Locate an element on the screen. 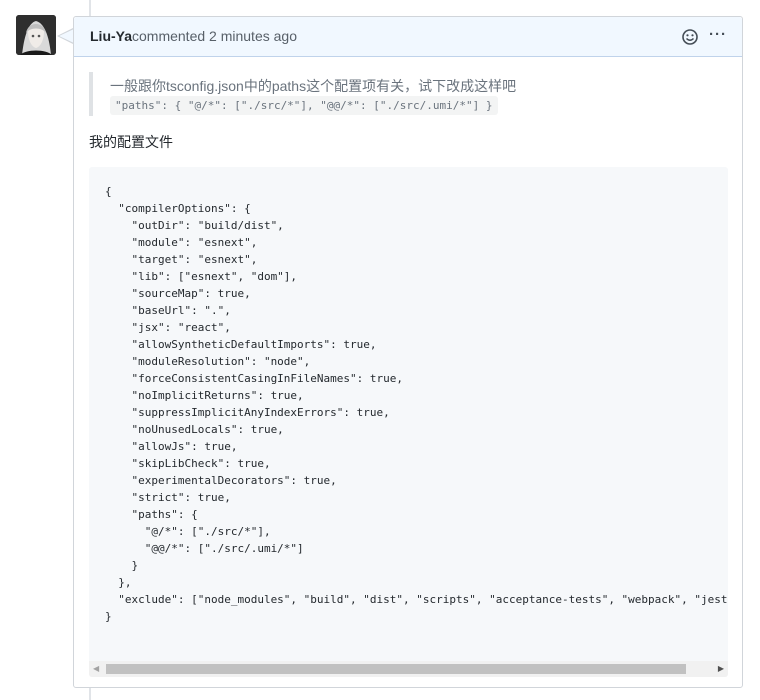 This screenshot has width=760, height=700. code-line: "skipLibCheck": true, is located at coordinates (188, 463).